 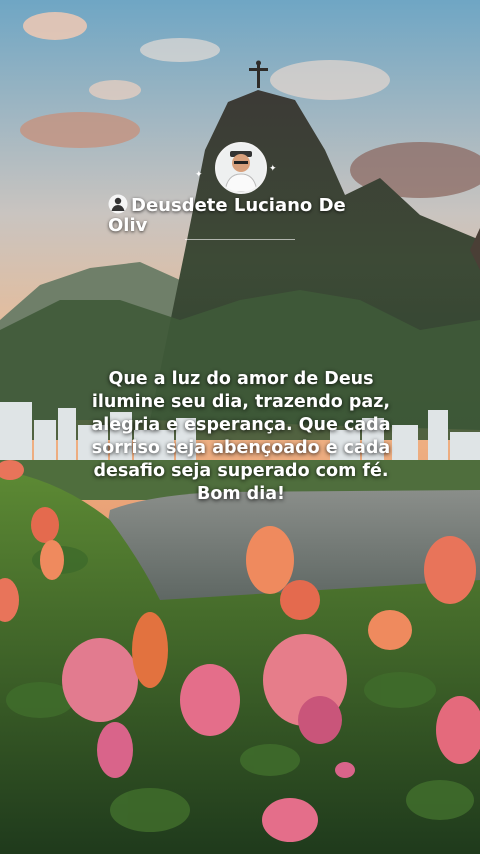 I want to click on person-photo-icon, so click(x=241, y=168).